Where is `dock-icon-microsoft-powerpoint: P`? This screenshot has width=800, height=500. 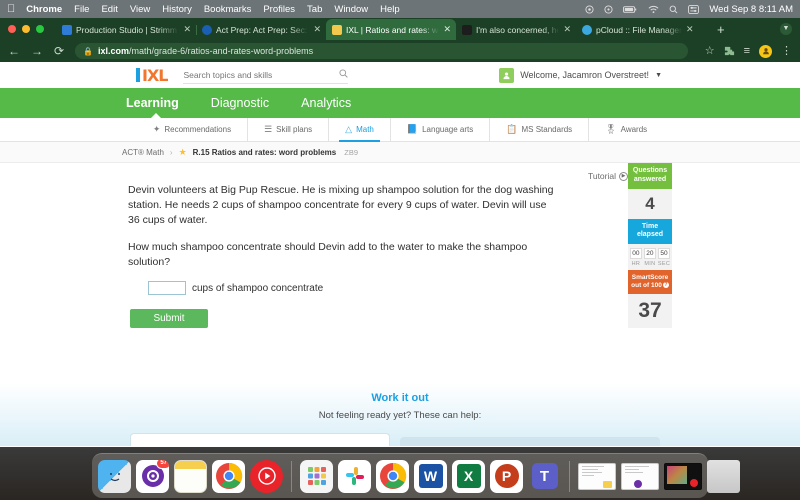 dock-icon-microsoft-powerpoint: P is located at coordinates (506, 476).